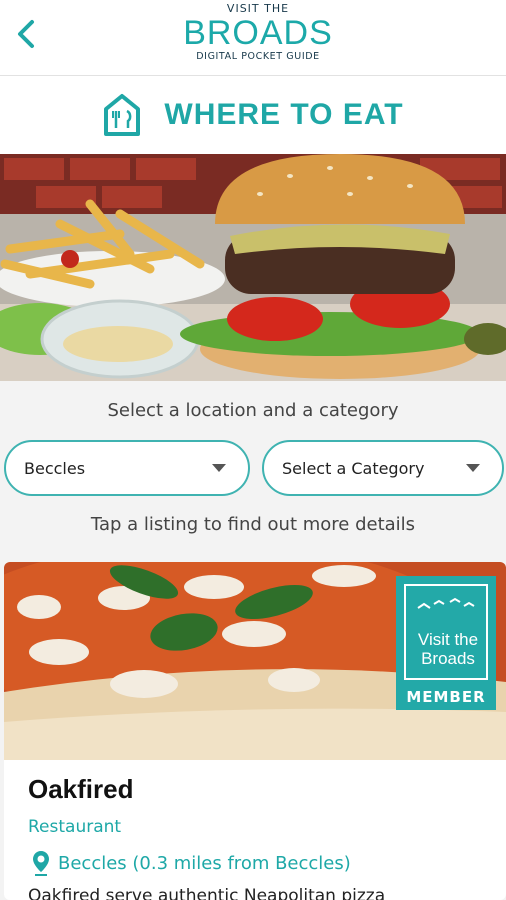 The image size is (506, 900). What do you see at coordinates (448, 639) in the screenshot?
I see `badge-line1: Visit the` at bounding box center [448, 639].